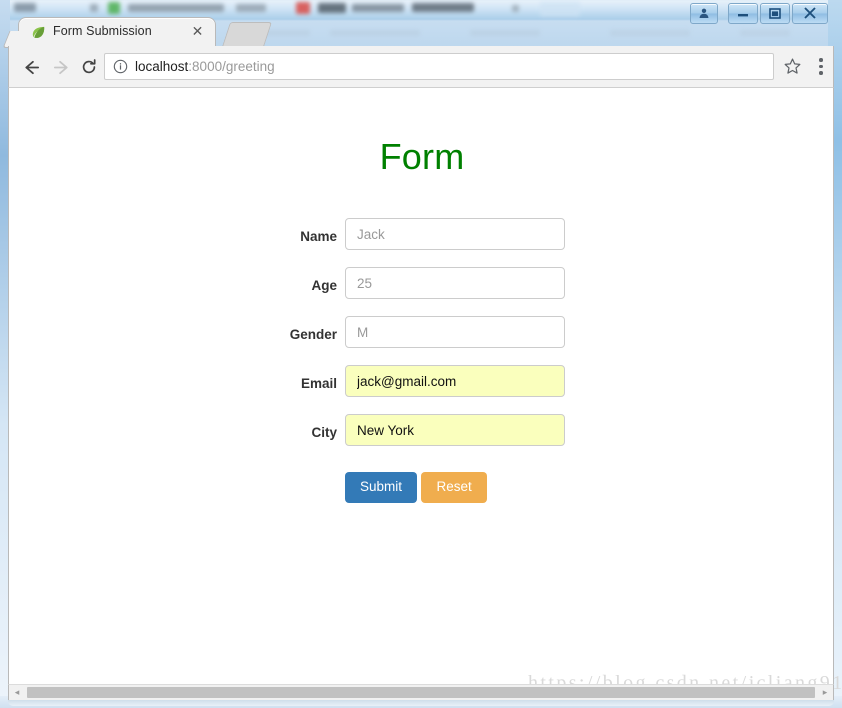  What do you see at coordinates (324, 285) in the screenshot?
I see `label-age: Age` at bounding box center [324, 285].